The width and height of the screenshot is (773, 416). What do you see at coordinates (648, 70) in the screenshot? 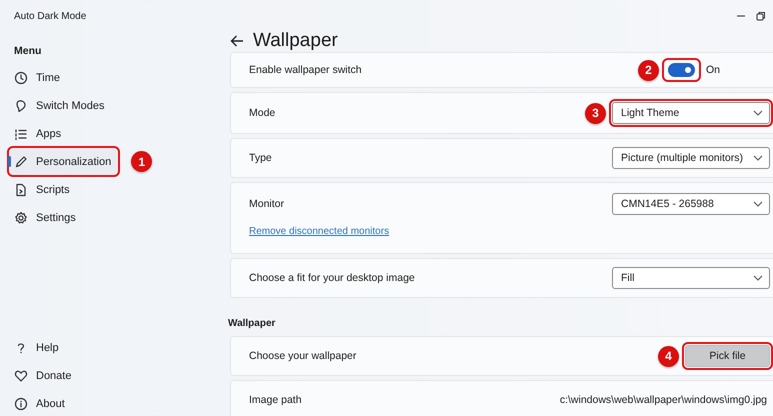
I see `callout-badge: 2` at bounding box center [648, 70].